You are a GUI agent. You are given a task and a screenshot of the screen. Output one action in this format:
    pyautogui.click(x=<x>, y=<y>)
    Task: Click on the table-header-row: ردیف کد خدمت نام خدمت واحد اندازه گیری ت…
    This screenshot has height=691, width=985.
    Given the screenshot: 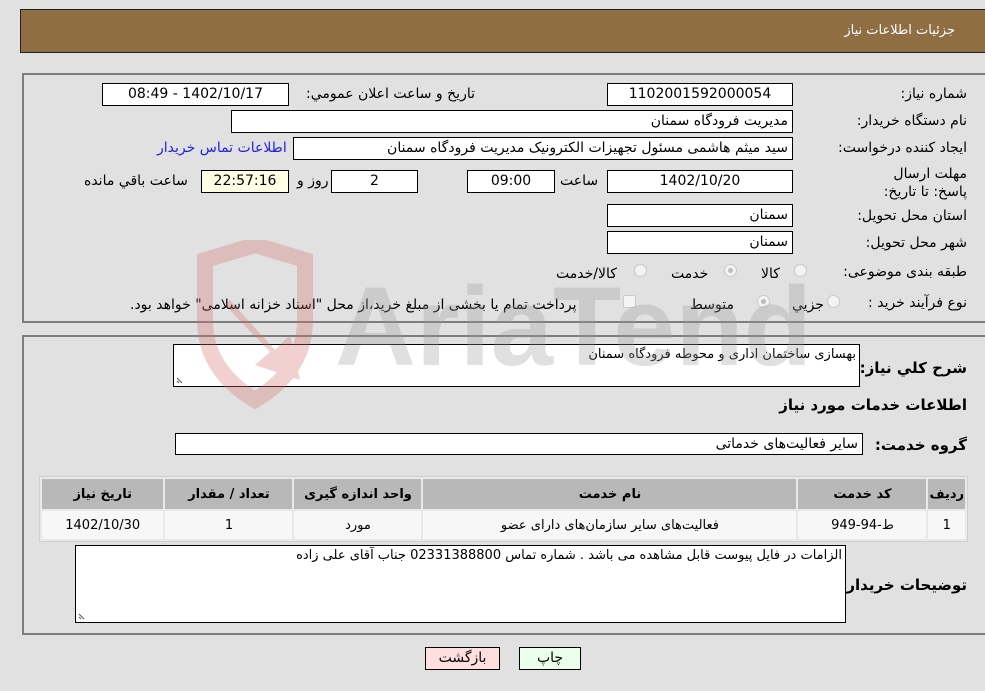 What is the action you would take?
    pyautogui.click(x=503, y=494)
    